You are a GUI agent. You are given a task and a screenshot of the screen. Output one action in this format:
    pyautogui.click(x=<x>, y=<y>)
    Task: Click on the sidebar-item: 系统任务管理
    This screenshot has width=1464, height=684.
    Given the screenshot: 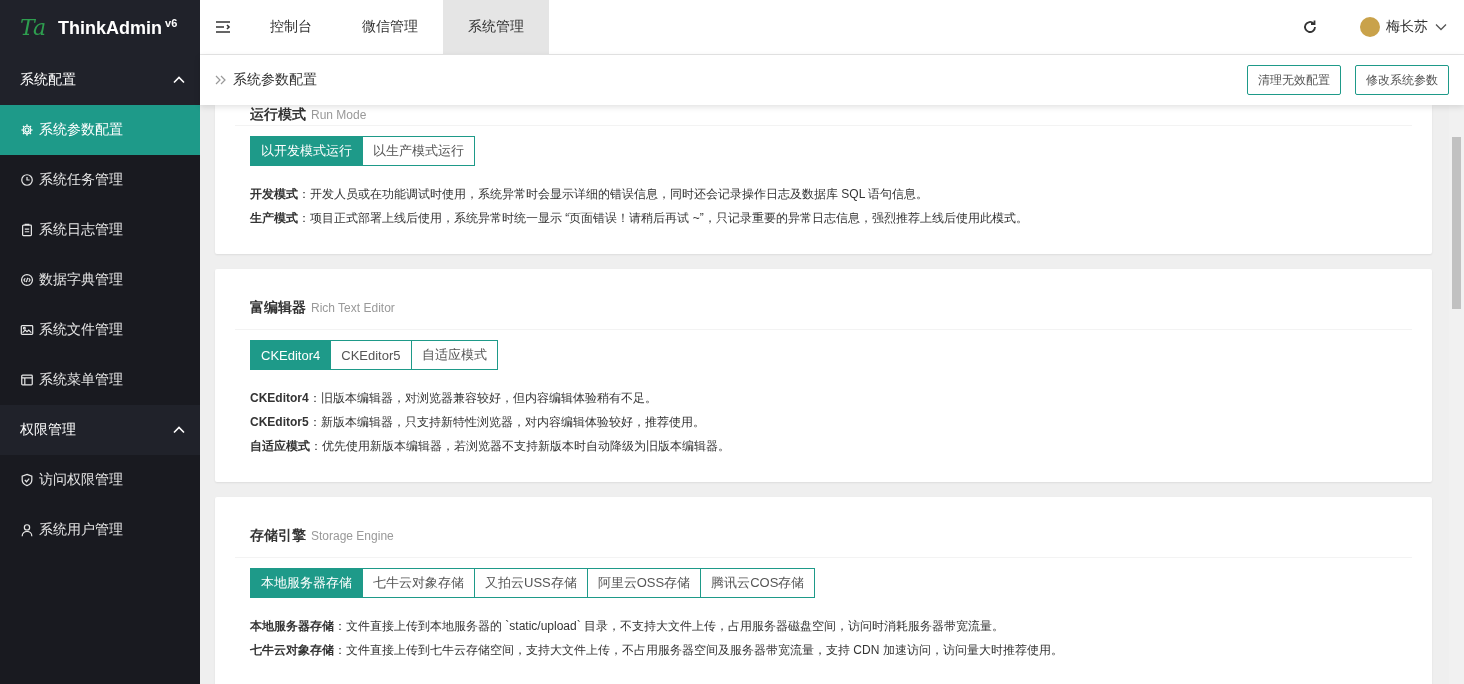 What is the action you would take?
    pyautogui.click(x=100, y=180)
    